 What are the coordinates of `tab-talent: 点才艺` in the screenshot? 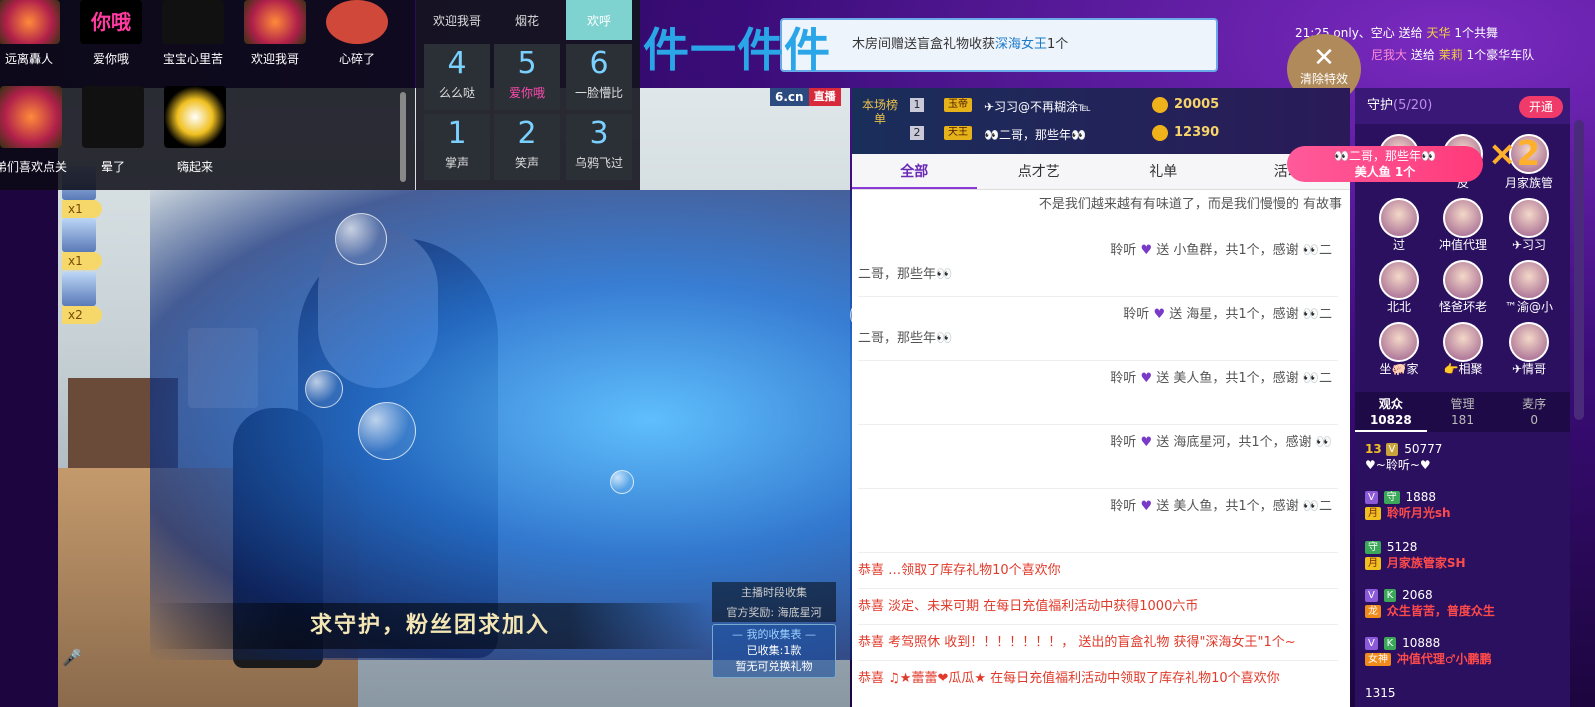 It's located at (1039, 171).